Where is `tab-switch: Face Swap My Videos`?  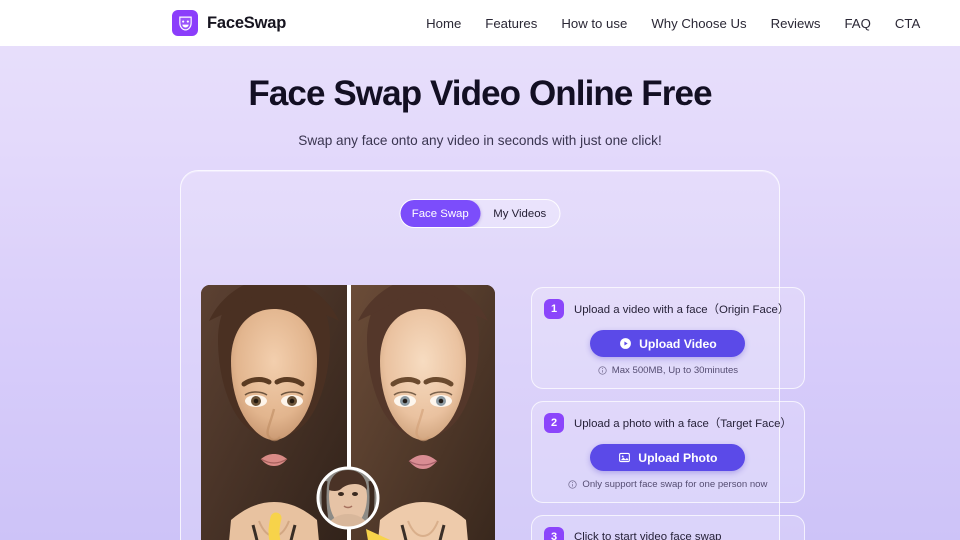
tab-switch: Face Swap My Videos is located at coordinates (480, 213).